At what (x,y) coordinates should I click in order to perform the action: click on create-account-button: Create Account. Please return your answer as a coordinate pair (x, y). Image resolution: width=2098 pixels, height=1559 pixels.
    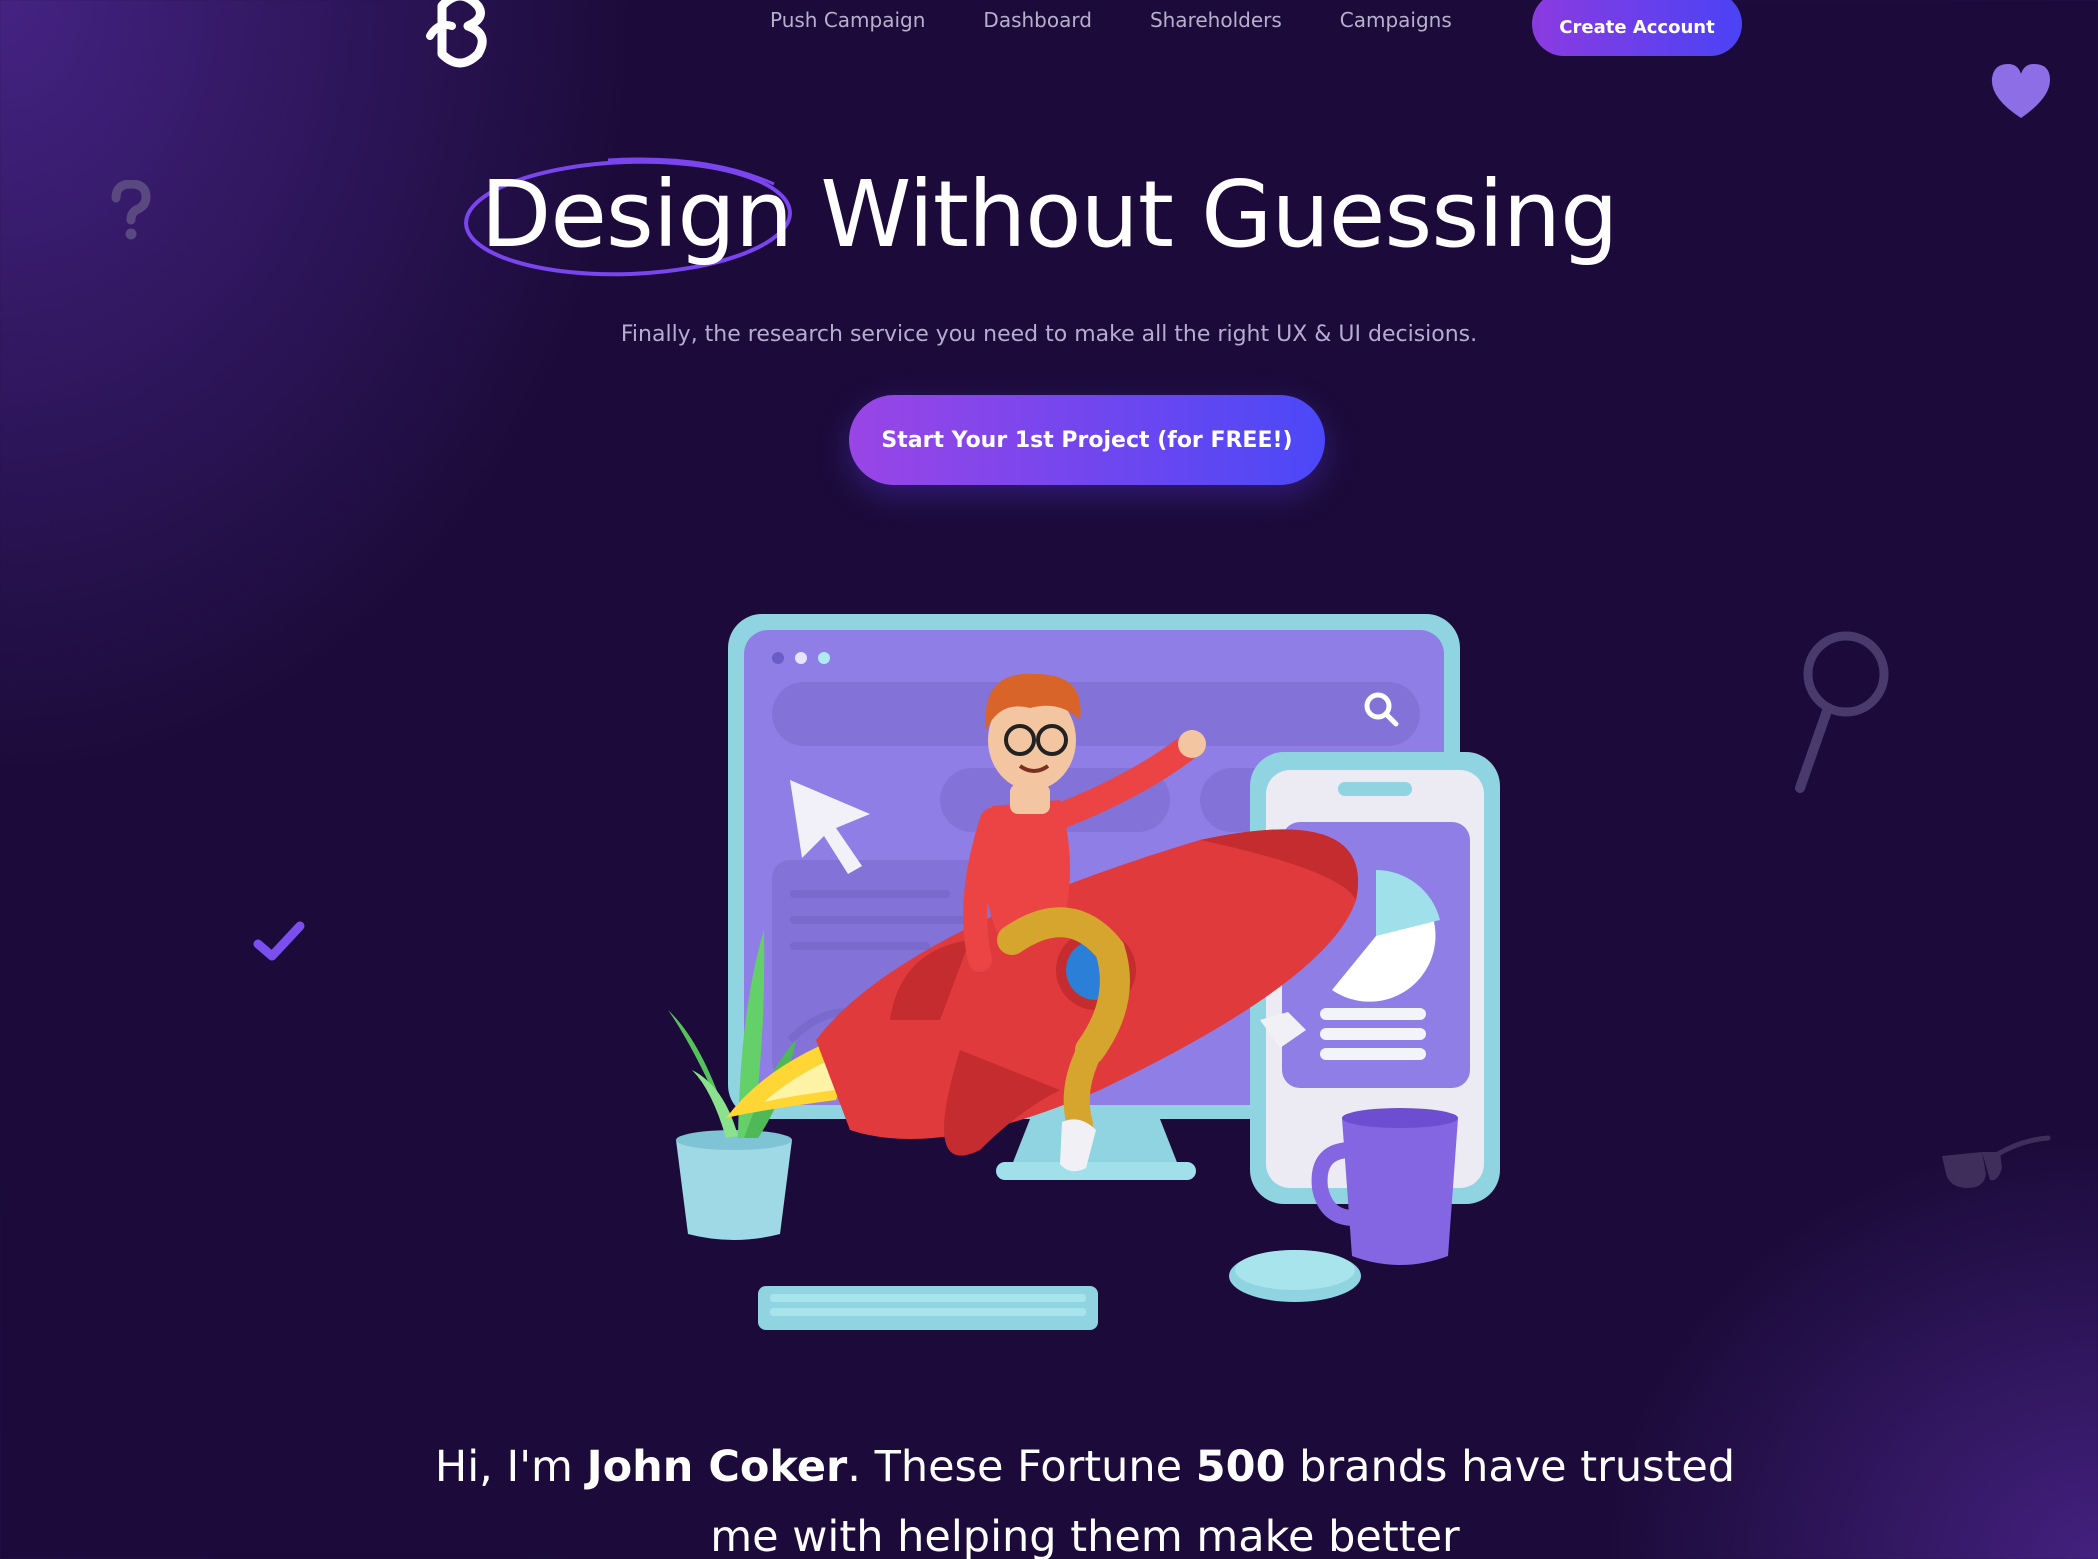
    Looking at the image, I should click on (1637, 28).